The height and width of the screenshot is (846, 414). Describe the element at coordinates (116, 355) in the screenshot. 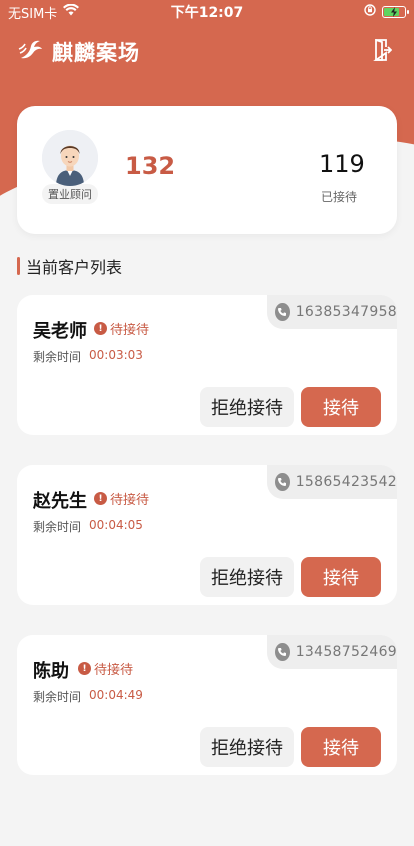

I see `remaining-time-value: 00:03:03` at that location.